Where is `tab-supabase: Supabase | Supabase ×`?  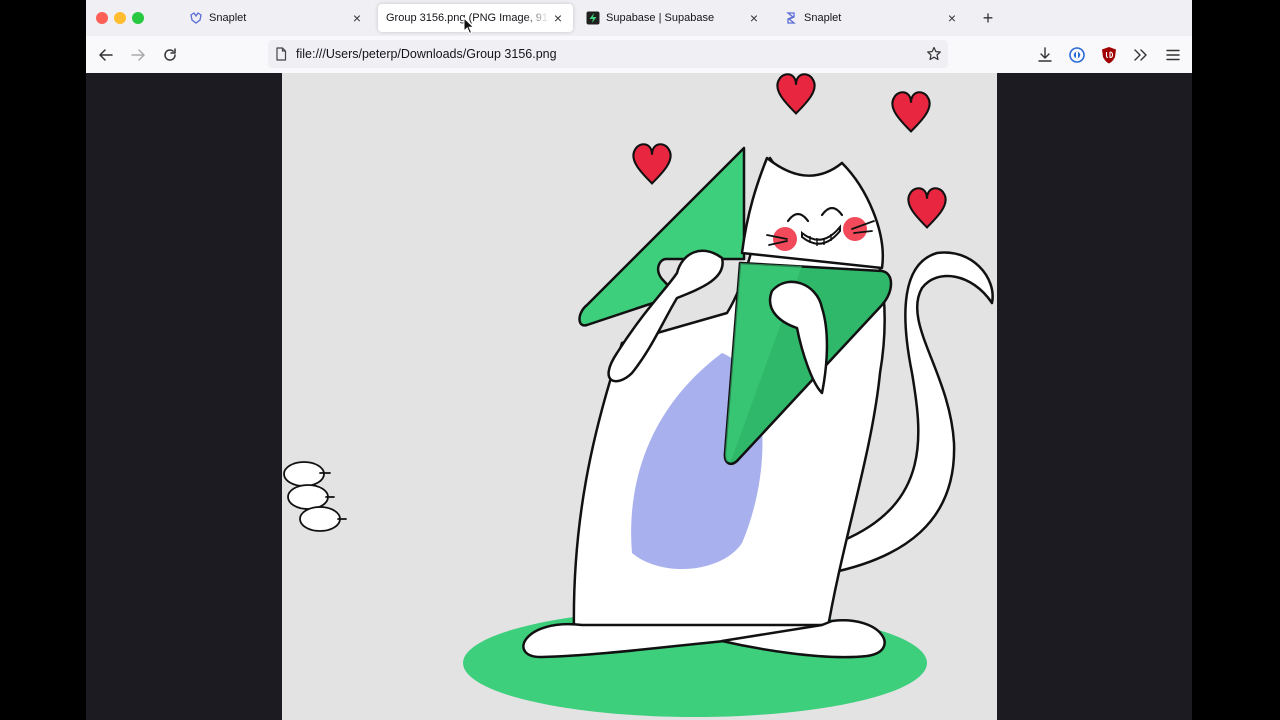 tab-supabase: Supabase | Supabase × is located at coordinates (674, 18).